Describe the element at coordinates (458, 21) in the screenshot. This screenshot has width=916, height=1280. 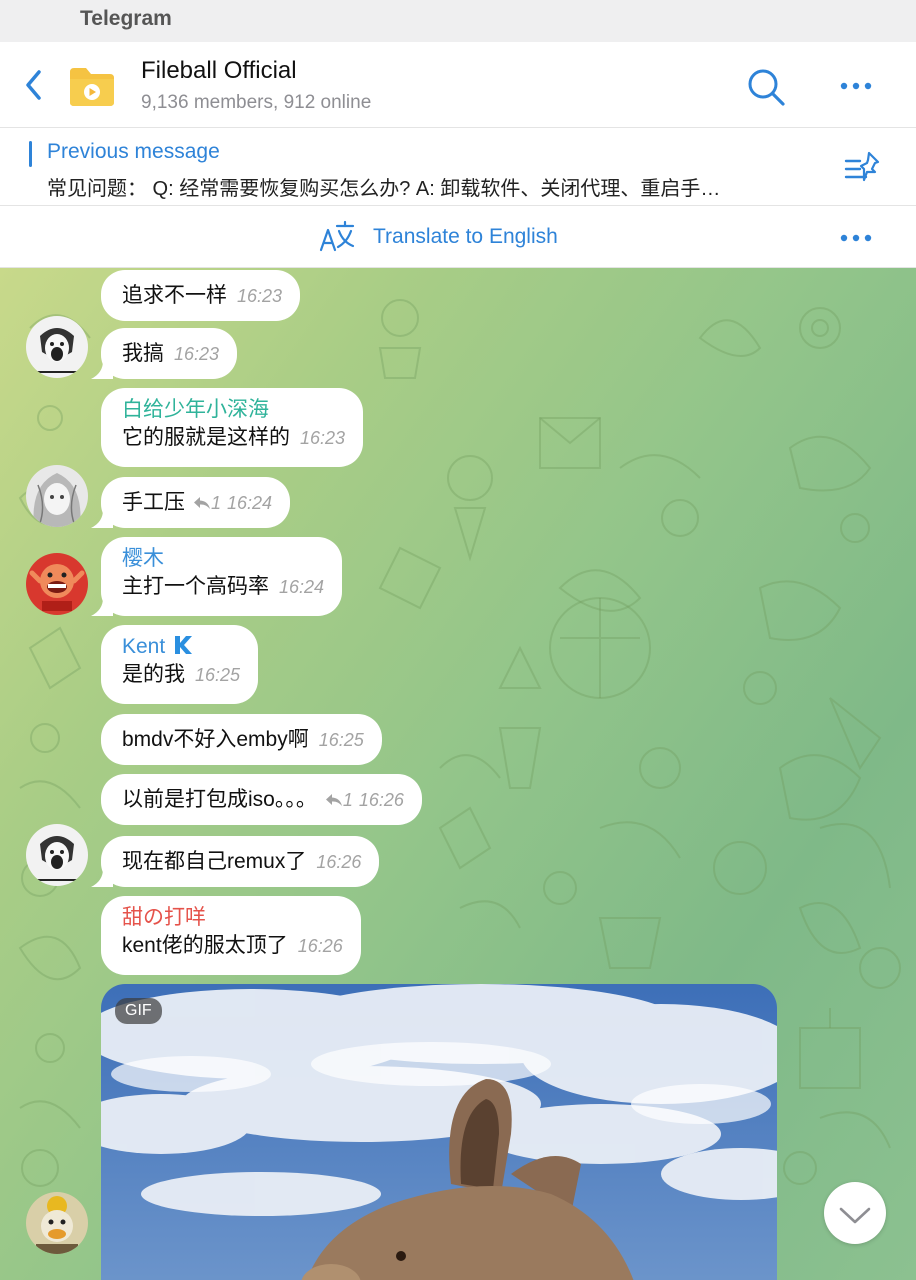
I see `window-titlebar: Telegram` at that location.